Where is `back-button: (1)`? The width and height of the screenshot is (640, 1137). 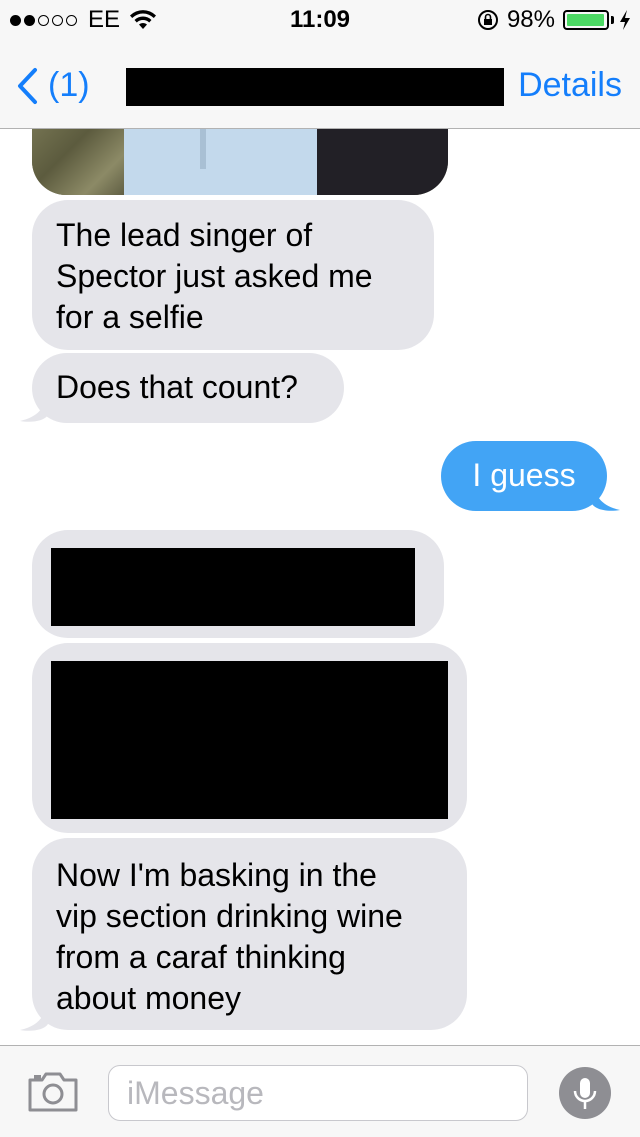 back-button: (1) is located at coordinates (53, 85).